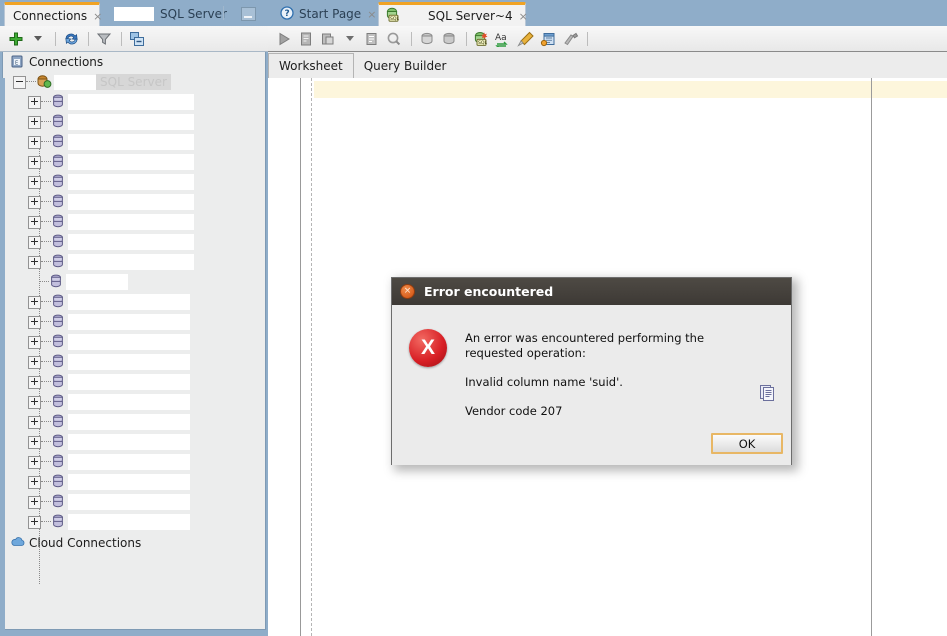  What do you see at coordinates (548, 39) in the screenshot?
I see `query-builder-icon` at bounding box center [548, 39].